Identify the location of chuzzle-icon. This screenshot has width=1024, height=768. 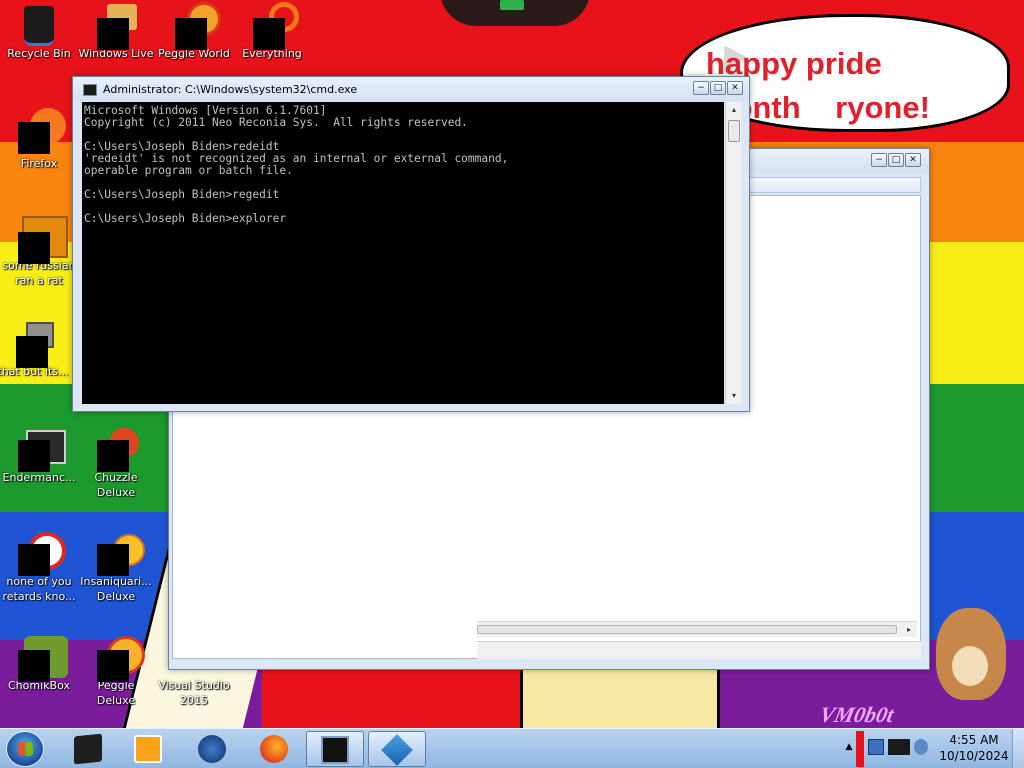
(118, 450).